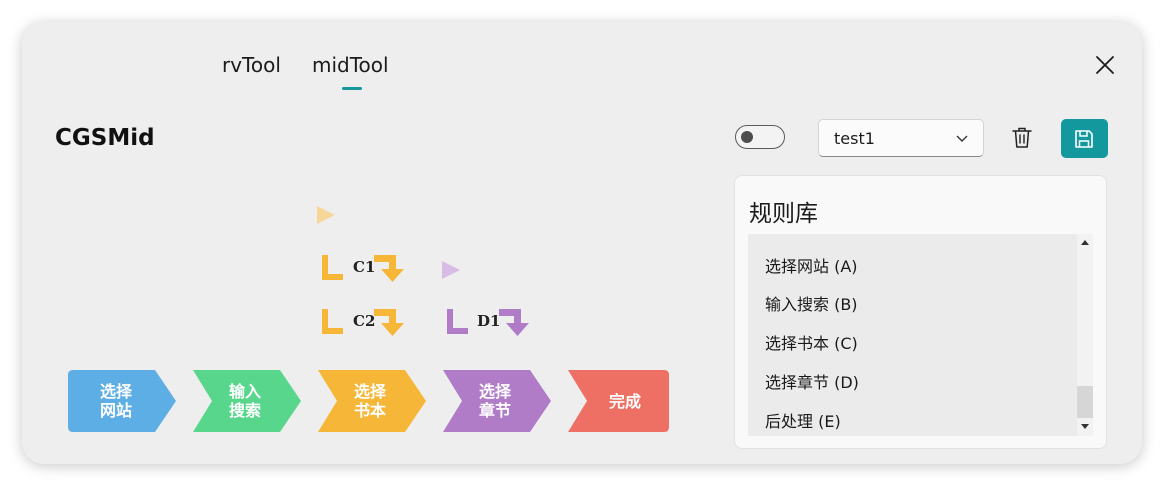 This screenshot has height=487, width=1164. Describe the element at coordinates (811, 342) in the screenshot. I see `rules-item: 选择书本 (C)` at that location.